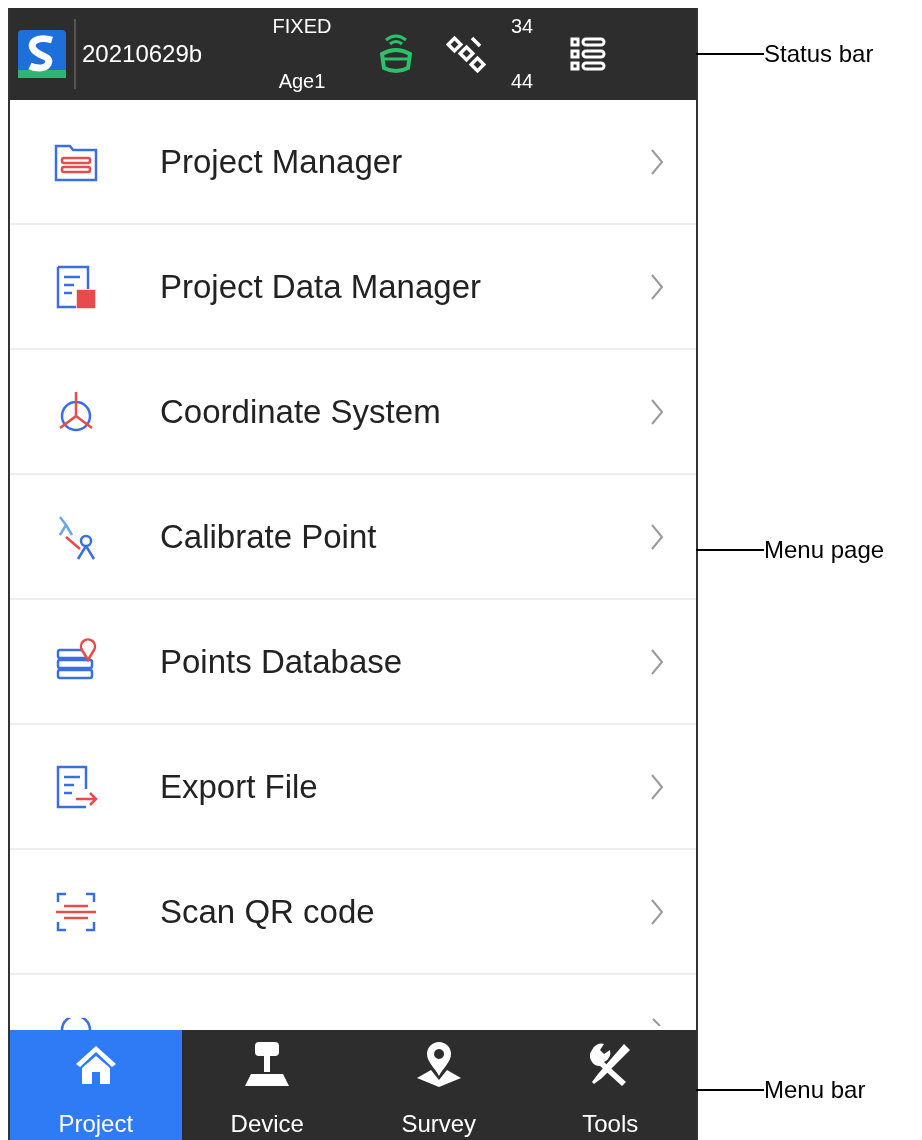 This screenshot has height=1140, width=922. Describe the element at coordinates (815, 1090) in the screenshot. I see `callout-label: Menu bar` at that location.